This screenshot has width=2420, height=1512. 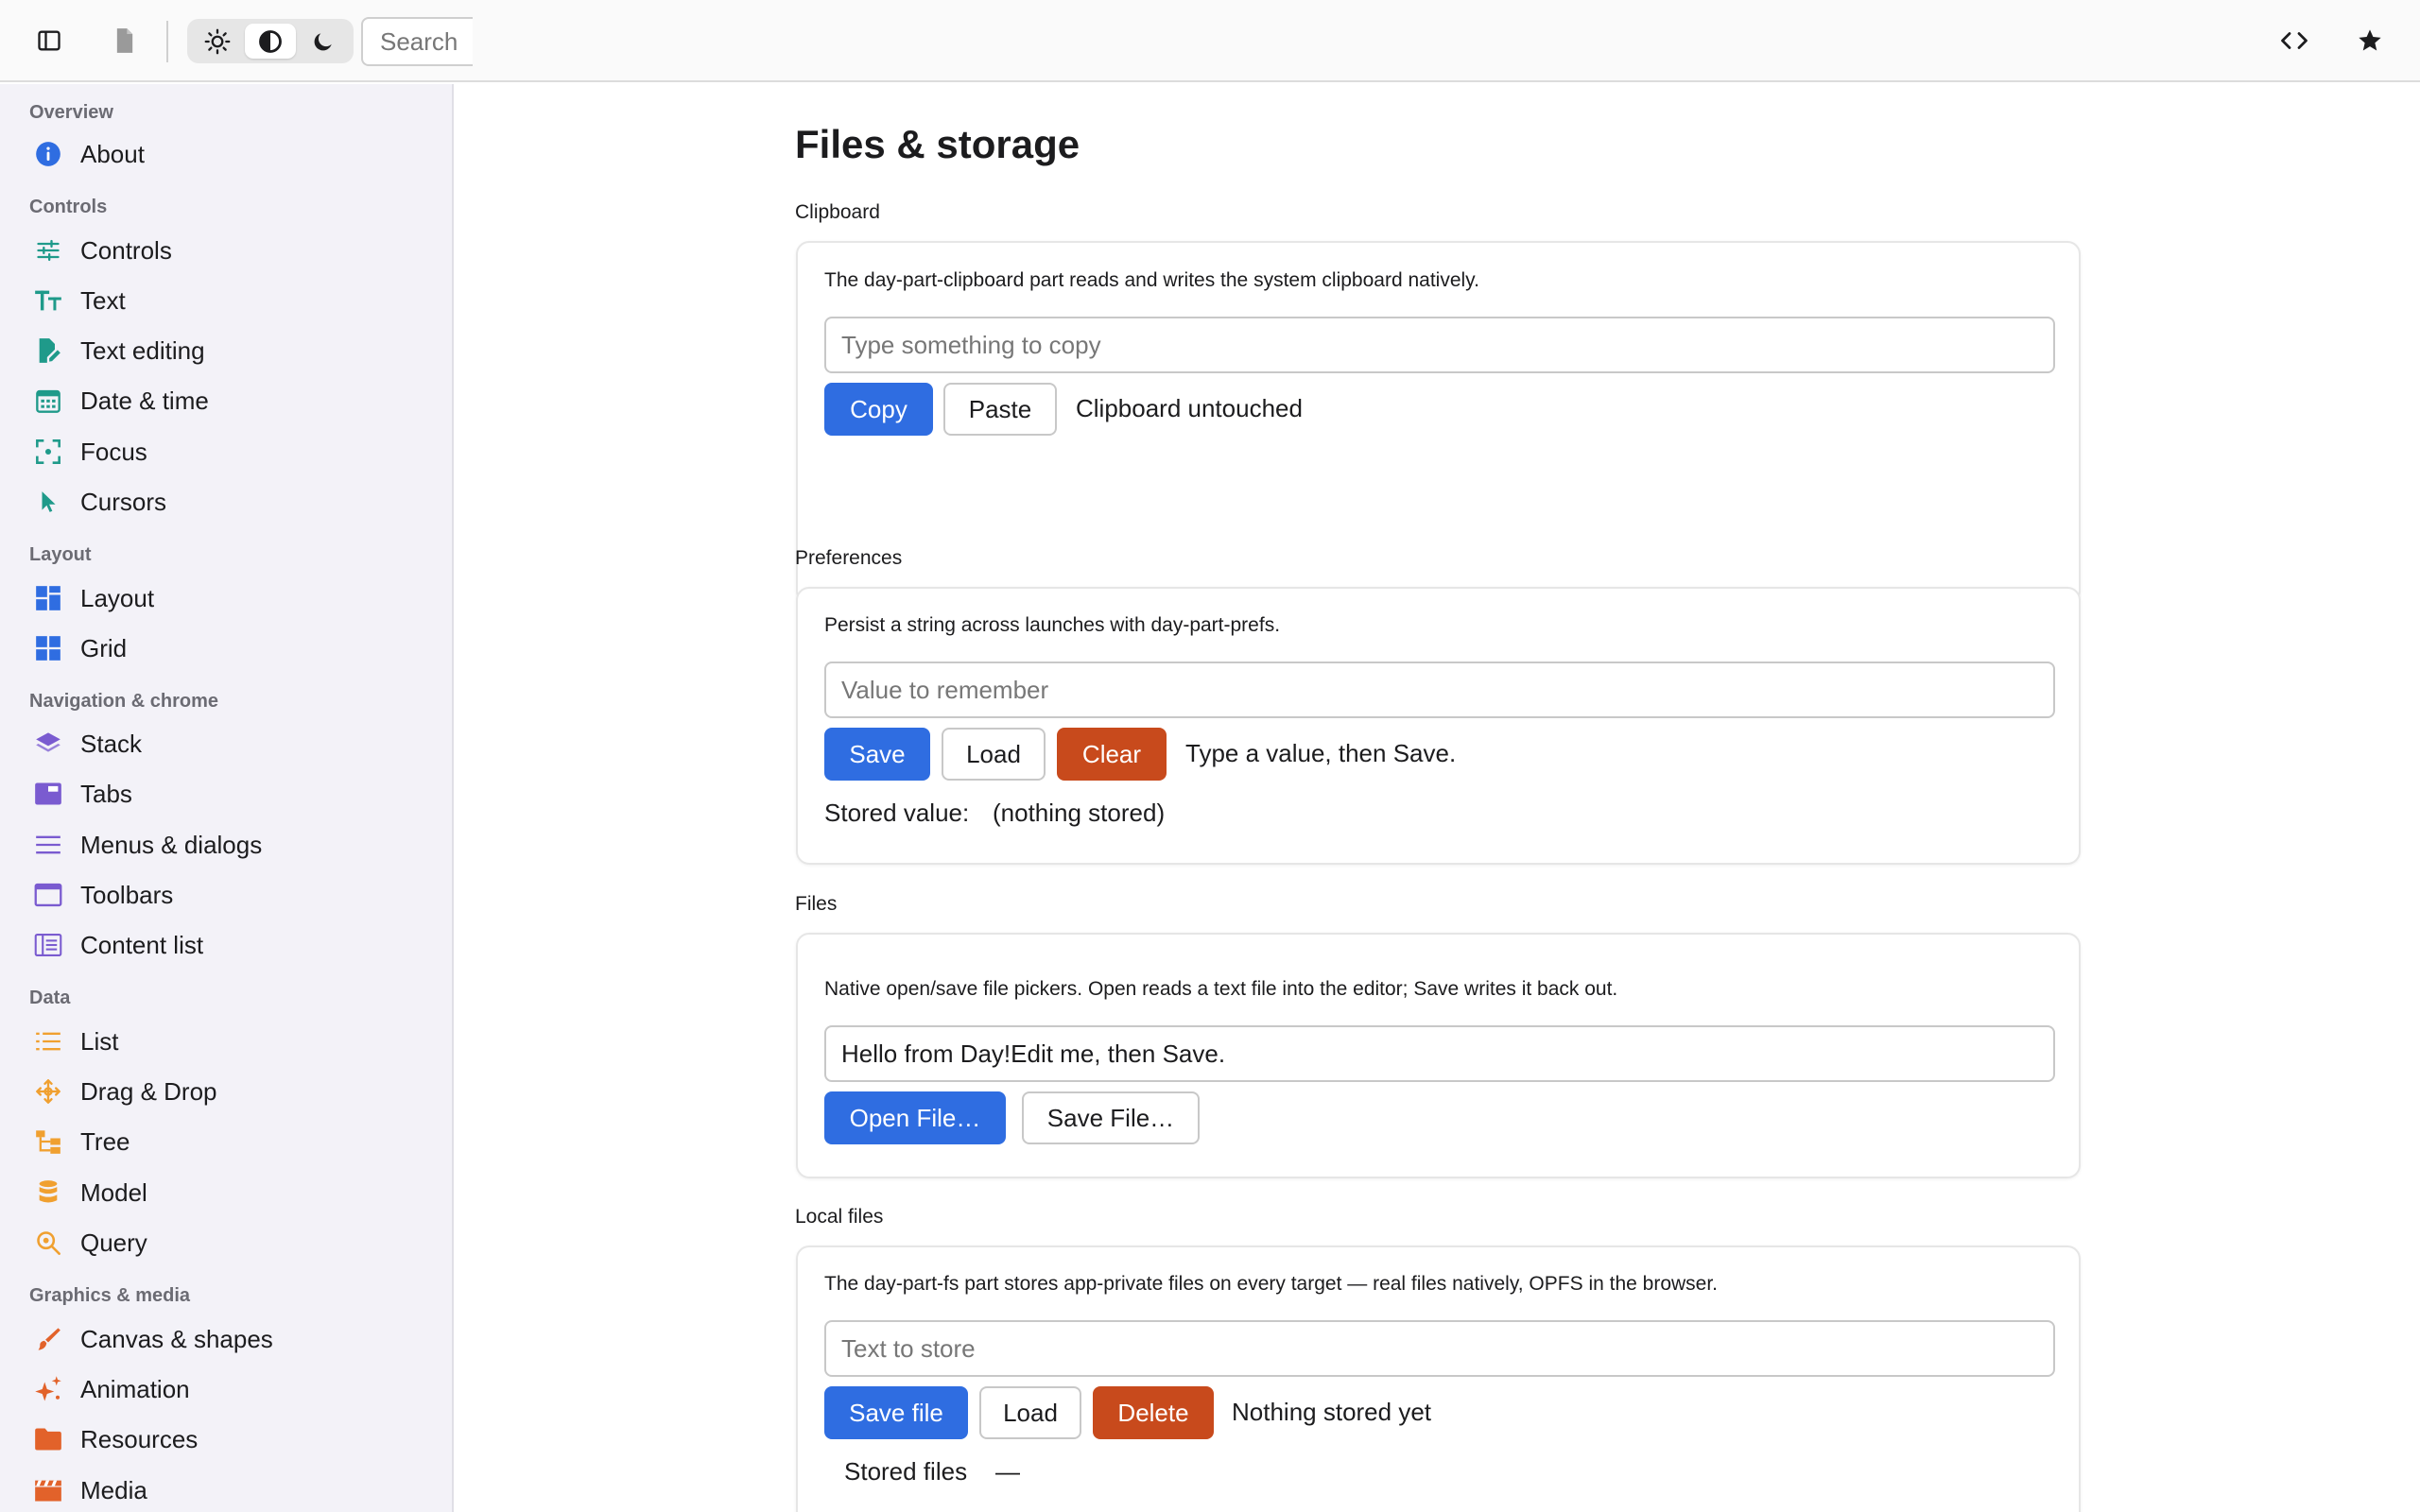 What do you see at coordinates (994, 754) in the screenshot?
I see `load-preference-button: Load` at bounding box center [994, 754].